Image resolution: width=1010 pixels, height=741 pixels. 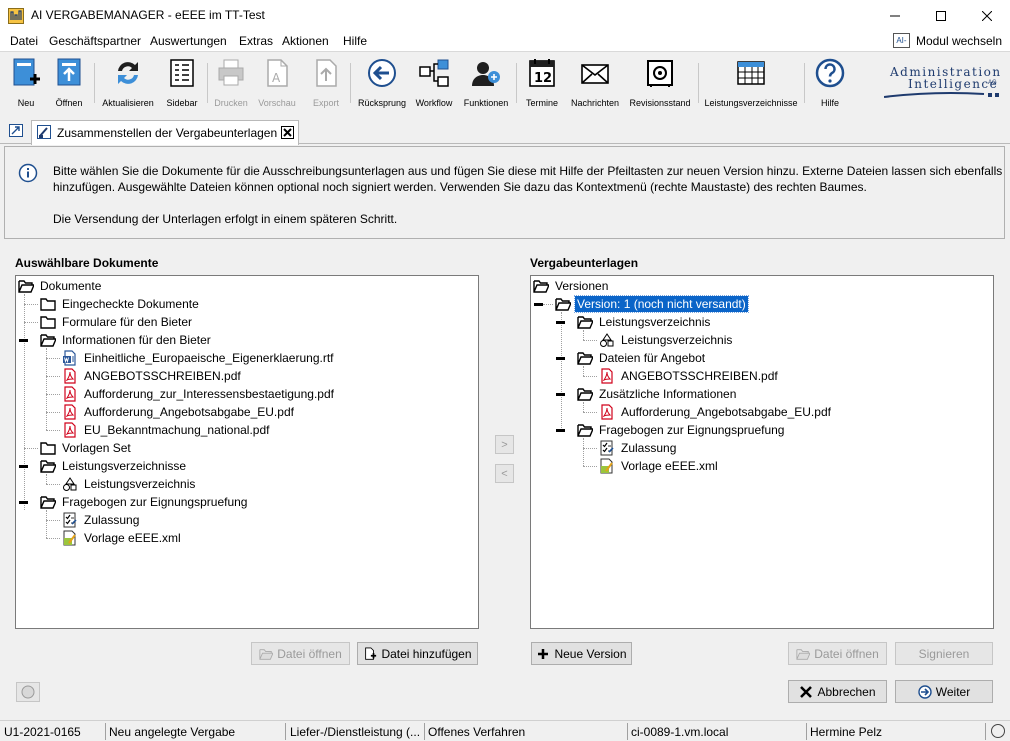 I want to click on add-file-button: Datei hinzufügen, so click(x=417, y=653).